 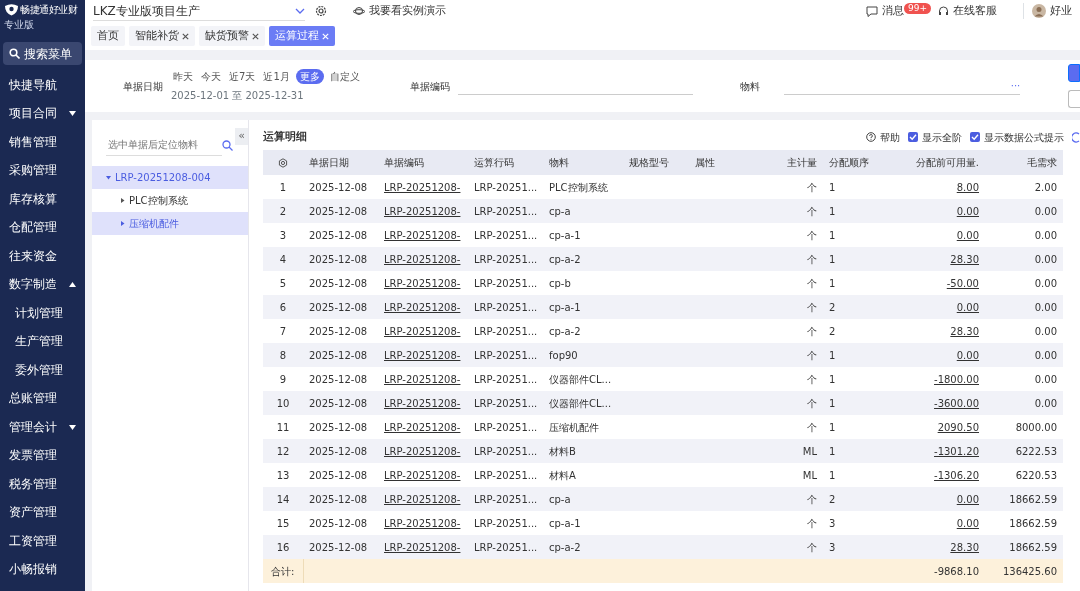 What do you see at coordinates (33, 199) in the screenshot?
I see `sidebar-item: 库存核算` at bounding box center [33, 199].